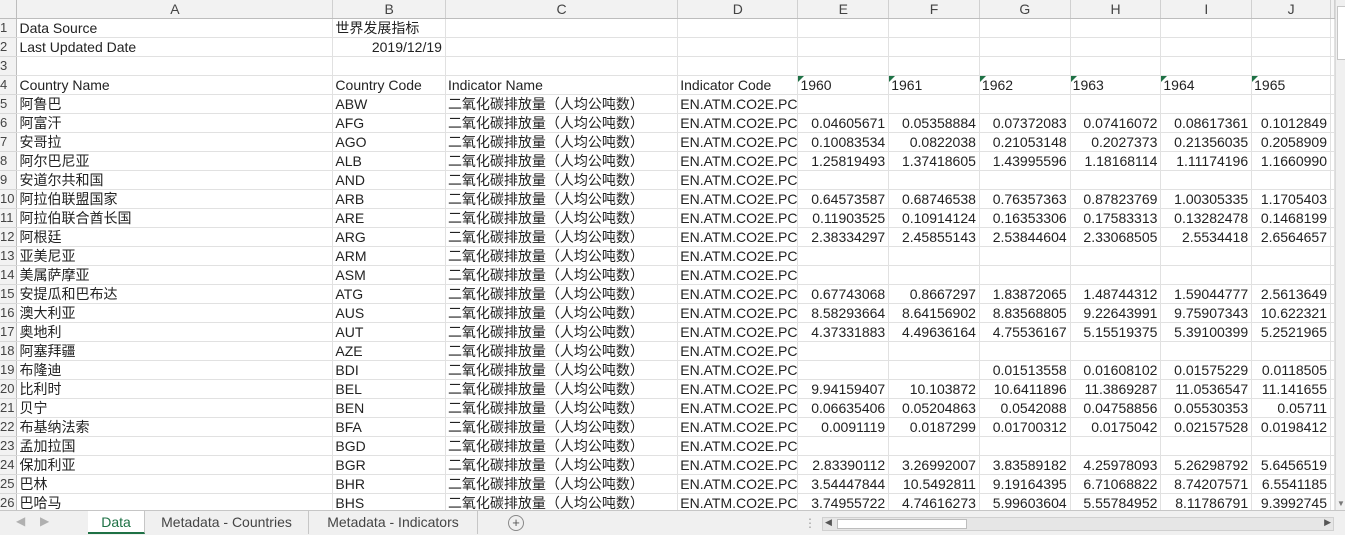 The image size is (1345, 535). What do you see at coordinates (843, 313) in the screenshot?
I see `cell-value: 8.58293664` at bounding box center [843, 313].